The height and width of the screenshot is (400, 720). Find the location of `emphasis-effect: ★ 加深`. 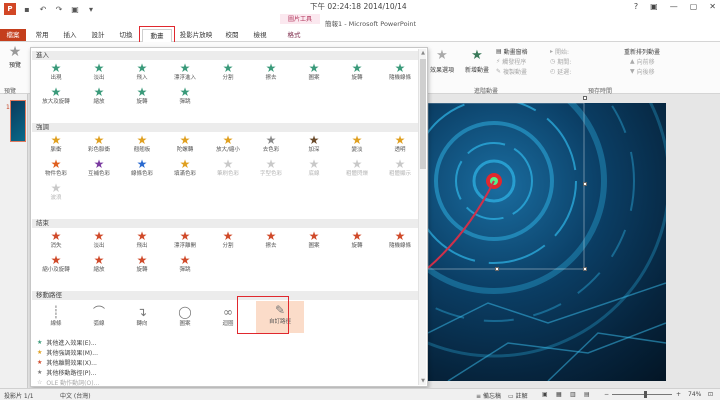

emphasis-effect: ★ 加深 is located at coordinates (314, 145).